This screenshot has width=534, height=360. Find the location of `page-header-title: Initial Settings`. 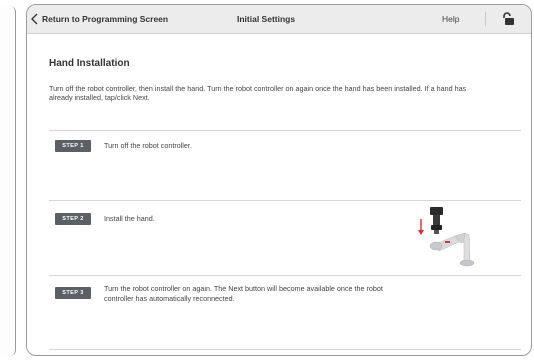

page-header-title: Initial Settings is located at coordinates (266, 19).